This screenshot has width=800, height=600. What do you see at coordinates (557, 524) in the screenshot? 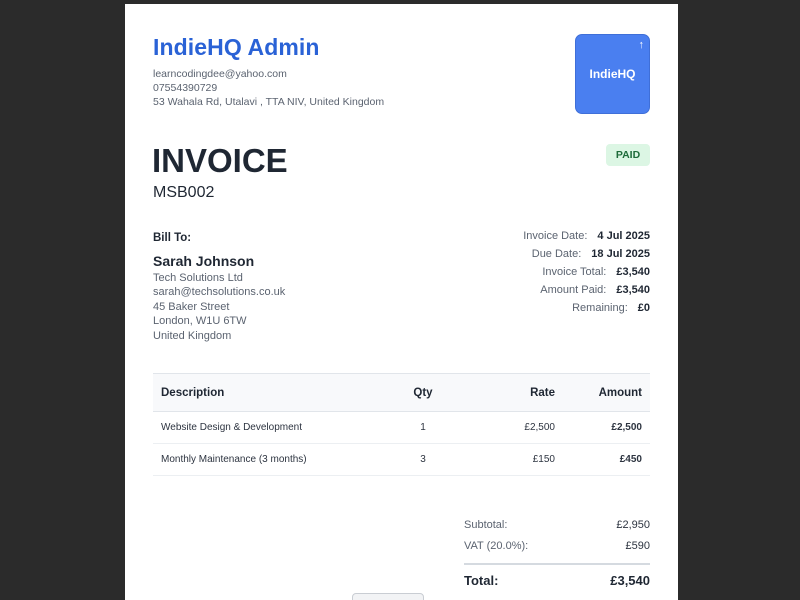
I see `subtotal-row: Subtotal: £2,950` at bounding box center [557, 524].